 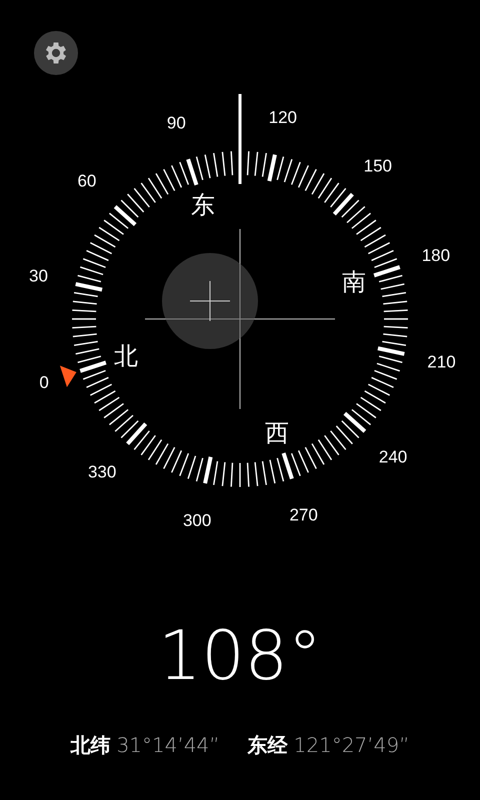 What do you see at coordinates (56, 53) in the screenshot?
I see `settings-button` at bounding box center [56, 53].